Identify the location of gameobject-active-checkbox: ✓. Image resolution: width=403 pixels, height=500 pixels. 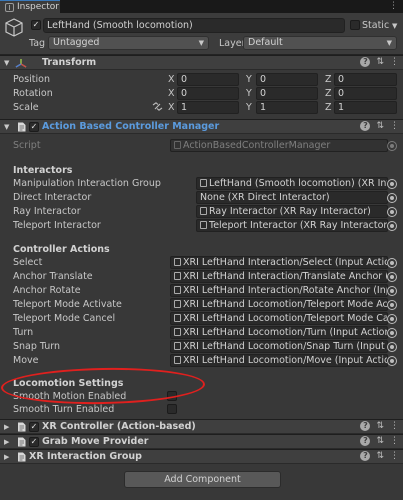
(36, 25).